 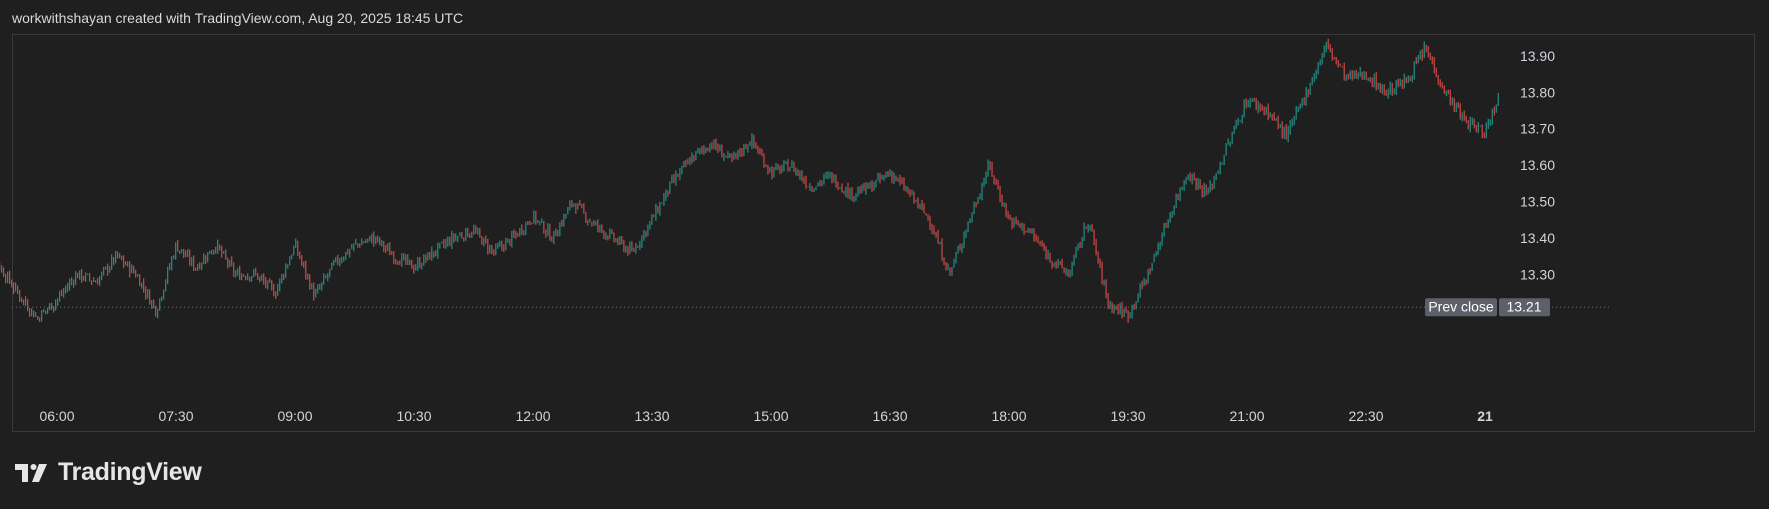 I want to click on prev-close-label: Prev close, so click(x=1461, y=307).